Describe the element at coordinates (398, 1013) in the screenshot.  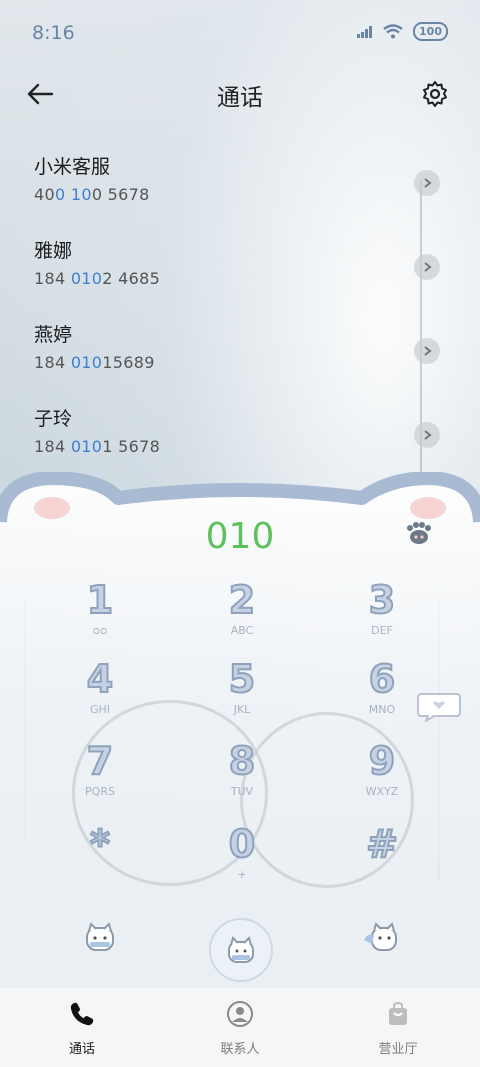
I see `bag-icon` at that location.